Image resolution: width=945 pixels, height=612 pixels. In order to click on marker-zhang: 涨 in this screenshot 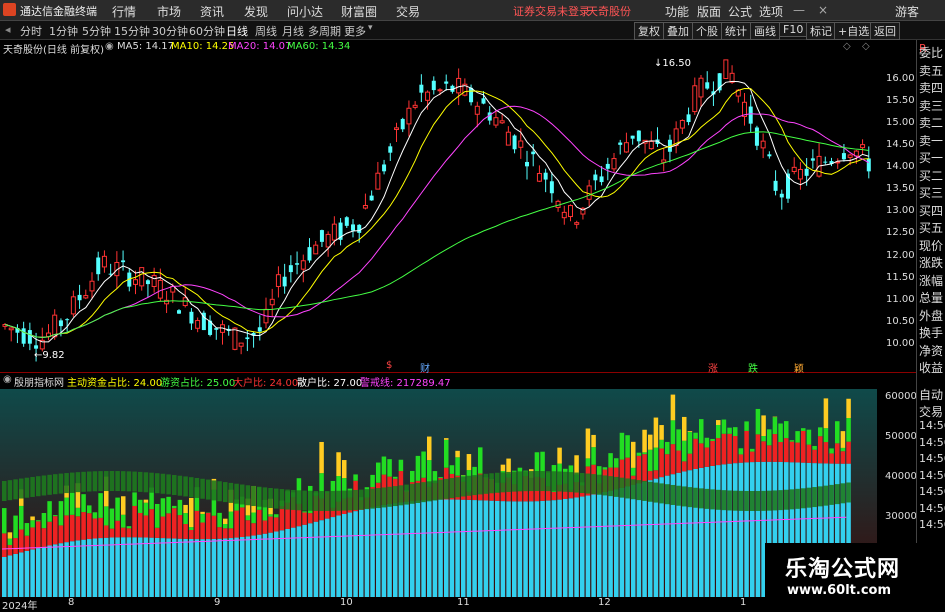, I will do `click(713, 367)`.